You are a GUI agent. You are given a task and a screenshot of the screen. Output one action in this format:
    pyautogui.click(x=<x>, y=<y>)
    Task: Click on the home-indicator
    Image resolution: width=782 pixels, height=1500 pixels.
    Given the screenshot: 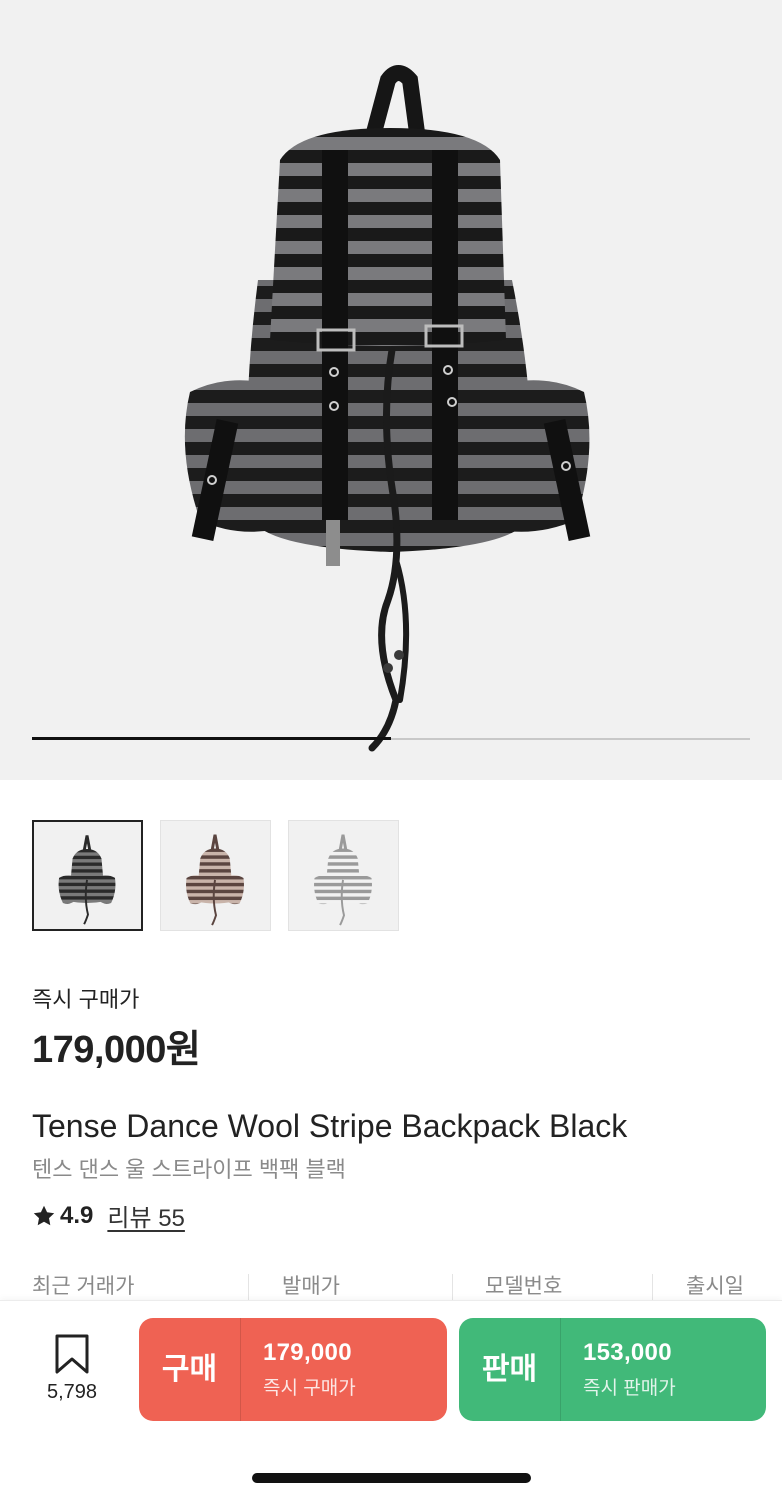 What is the action you would take?
    pyautogui.click(x=391, y=1478)
    